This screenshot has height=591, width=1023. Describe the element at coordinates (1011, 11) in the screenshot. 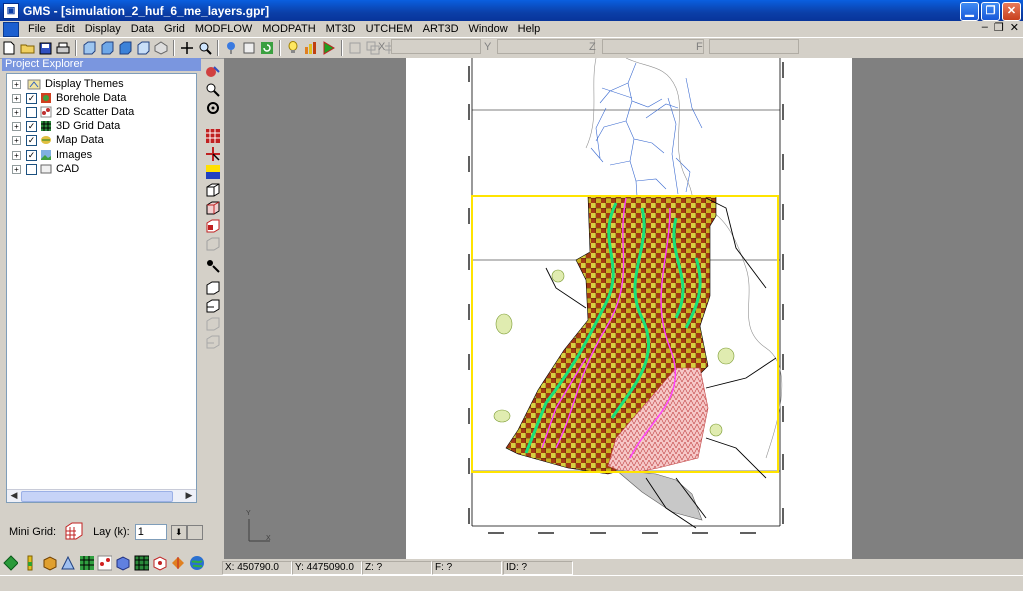

I see `close-button: ✕` at that location.